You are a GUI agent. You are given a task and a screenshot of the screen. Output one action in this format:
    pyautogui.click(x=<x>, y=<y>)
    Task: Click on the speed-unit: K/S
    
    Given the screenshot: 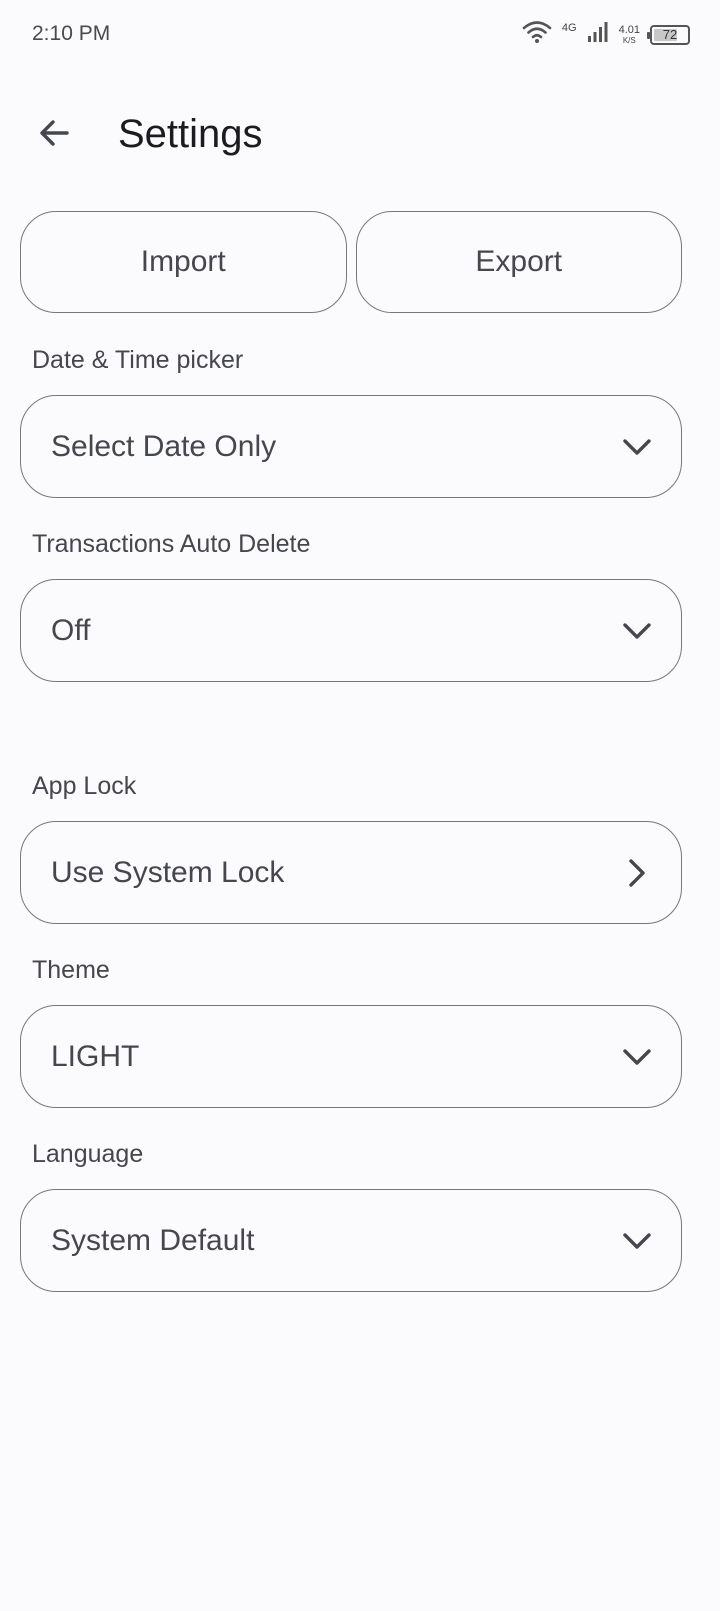 What is the action you would take?
    pyautogui.click(x=629, y=40)
    